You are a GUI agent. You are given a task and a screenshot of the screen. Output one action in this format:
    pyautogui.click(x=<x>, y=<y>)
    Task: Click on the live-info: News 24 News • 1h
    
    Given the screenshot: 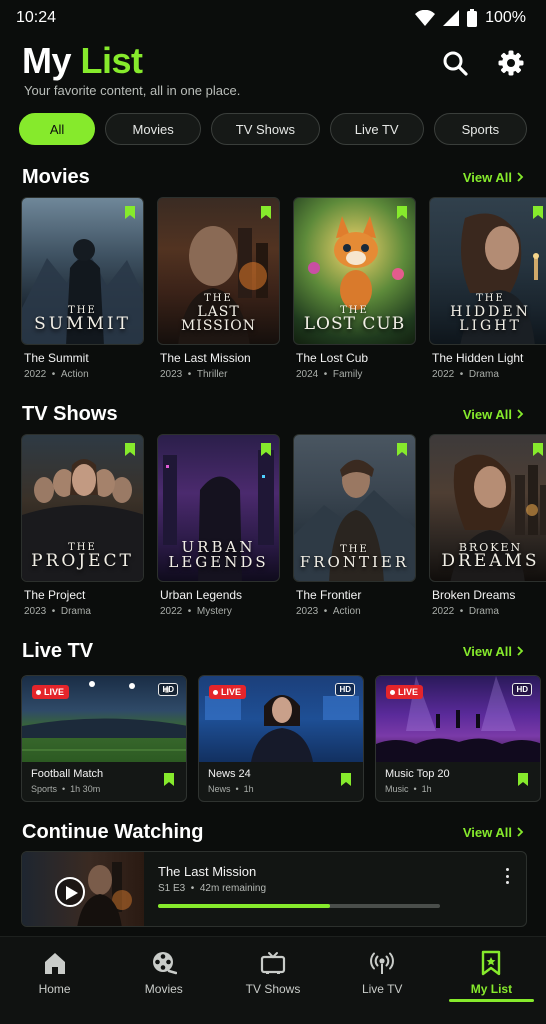 What is the action you would take?
    pyautogui.click(x=231, y=781)
    